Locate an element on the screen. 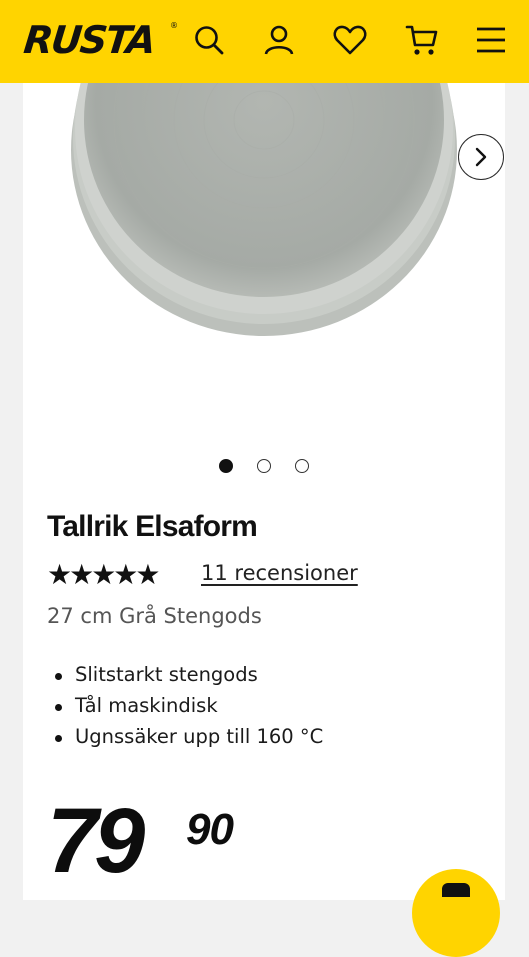  next-image-button is located at coordinates (481, 157).